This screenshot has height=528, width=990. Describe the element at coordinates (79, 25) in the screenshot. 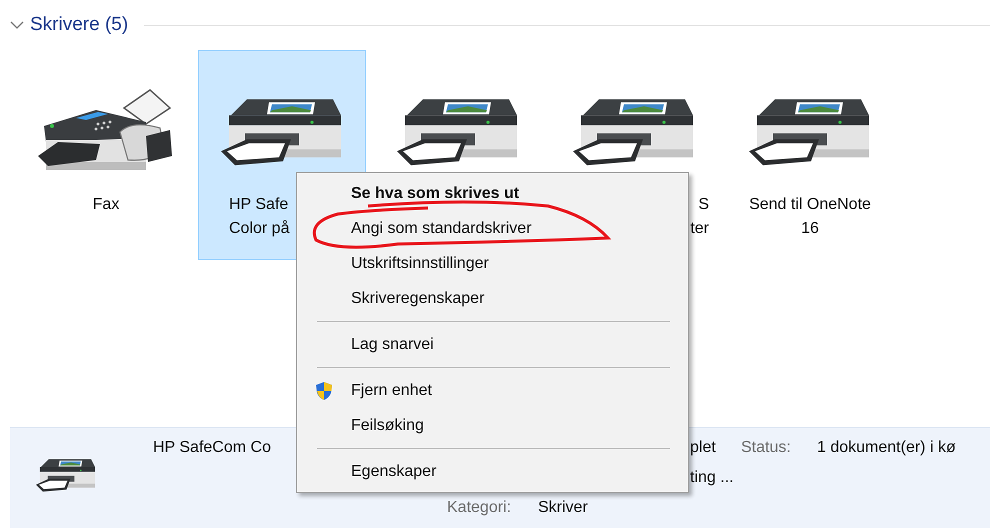

I see `section-title: Skrivere (5)` at that location.